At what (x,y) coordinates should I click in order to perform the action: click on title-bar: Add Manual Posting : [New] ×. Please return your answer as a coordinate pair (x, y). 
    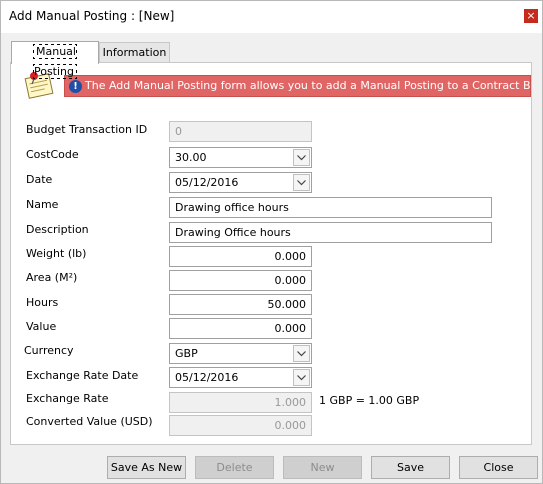
    Looking at the image, I should click on (271, 17).